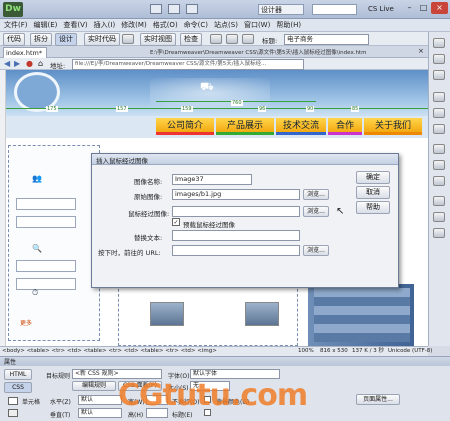 The height and width of the screenshot is (421, 450). Describe the element at coordinates (18, 387) in the screenshot. I see `css-mode-button: CSS` at that location.